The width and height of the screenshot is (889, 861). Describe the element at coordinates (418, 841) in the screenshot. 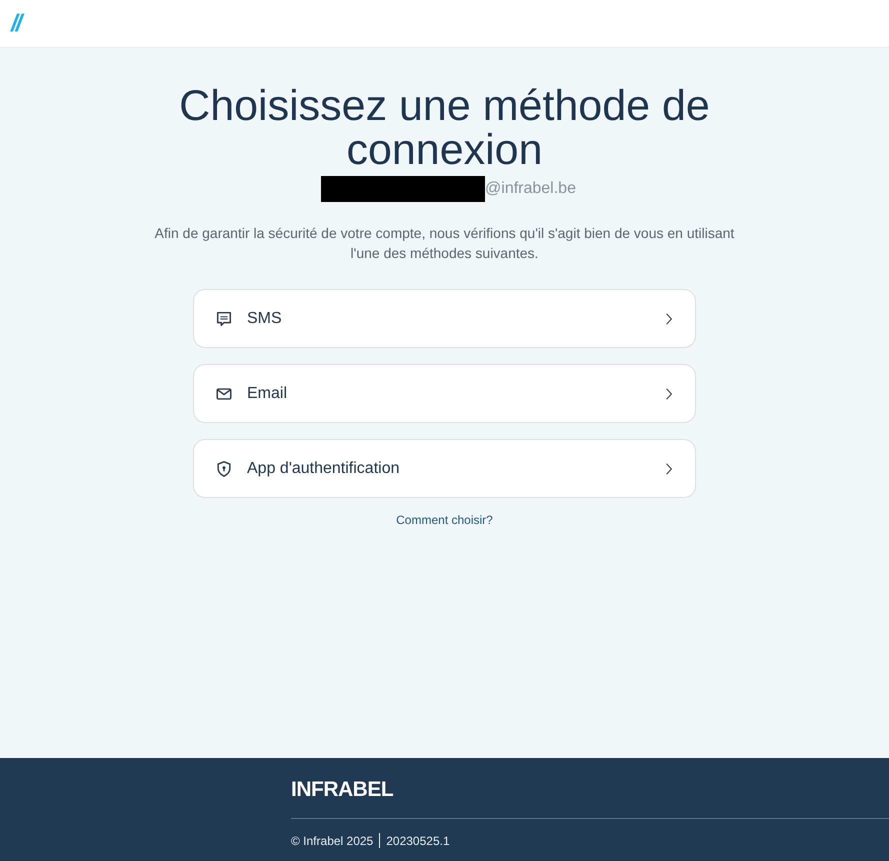

I see `version-text: 20230525.1` at that location.